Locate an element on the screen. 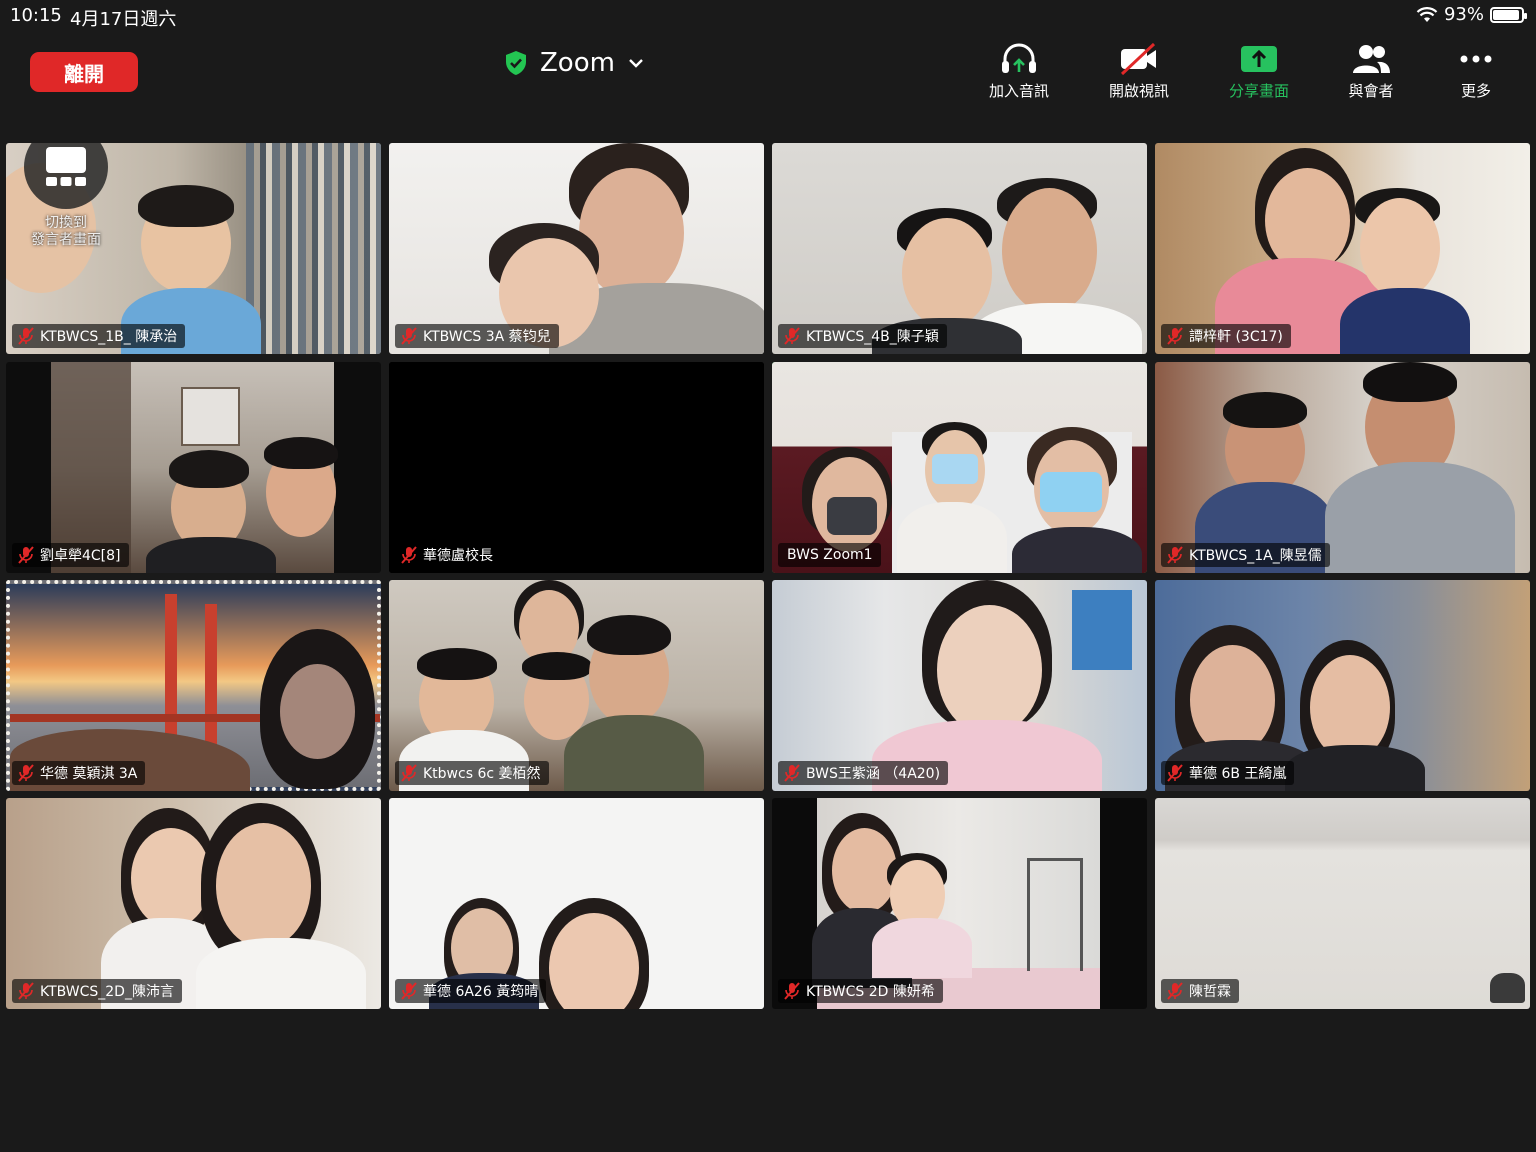  join-audio-button: 加入音訊 is located at coordinates (1019, 71).